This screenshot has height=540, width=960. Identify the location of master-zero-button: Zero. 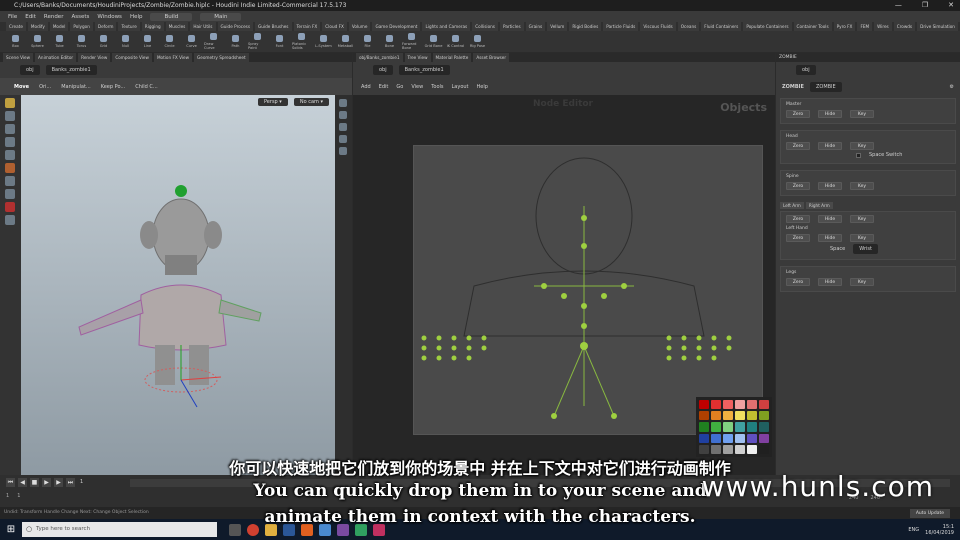
(798, 114).